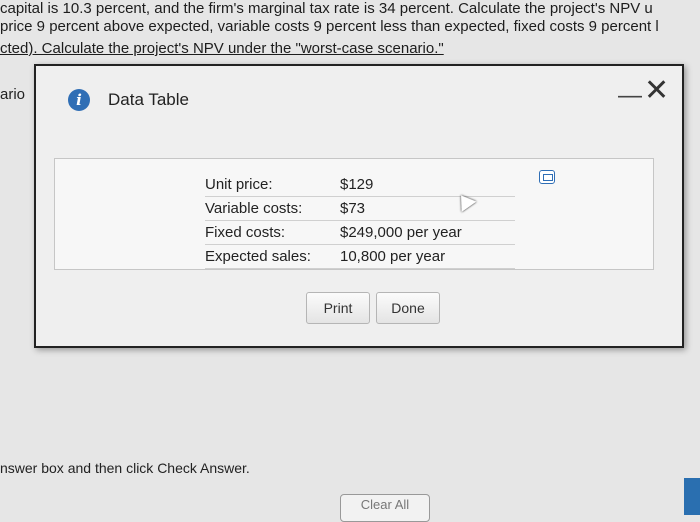 Image resolution: width=700 pixels, height=522 pixels. Describe the element at coordinates (272, 256) in the screenshot. I see `row-label: Expected sales:` at that location.